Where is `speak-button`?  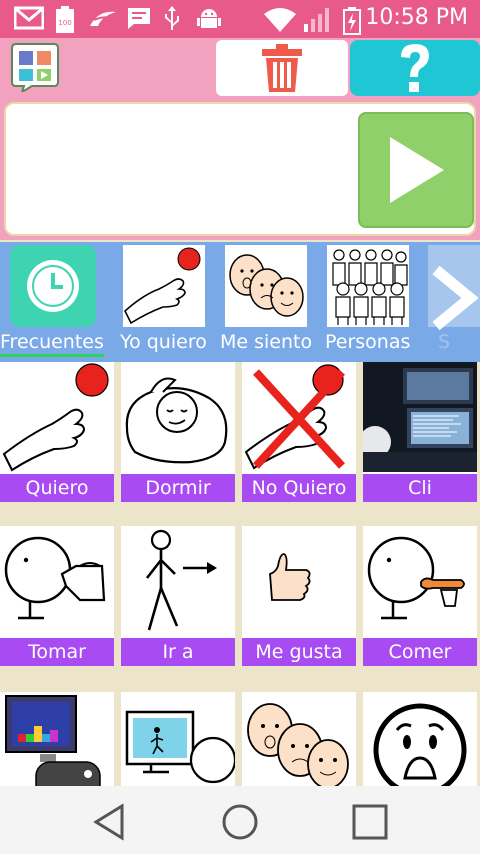
speak-button is located at coordinates (416, 170).